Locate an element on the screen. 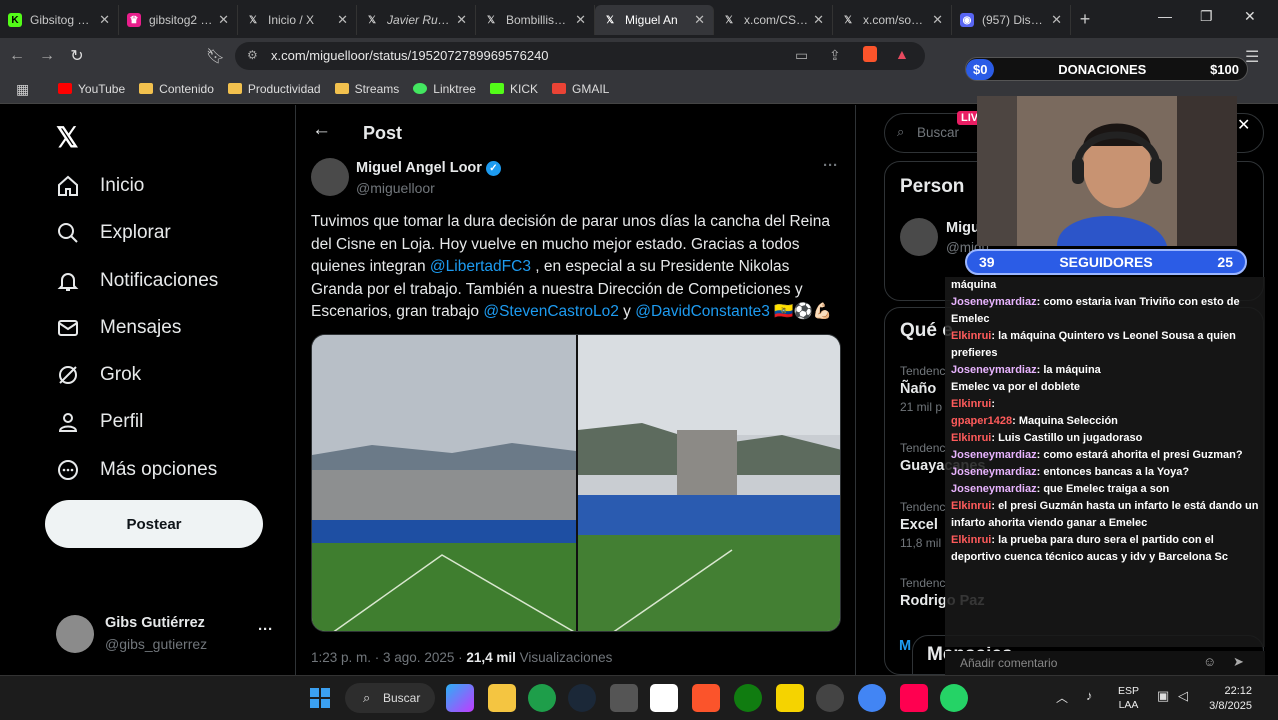  browser-tab: 𝕏x.com/soniipe ✕ is located at coordinates (892, 20).